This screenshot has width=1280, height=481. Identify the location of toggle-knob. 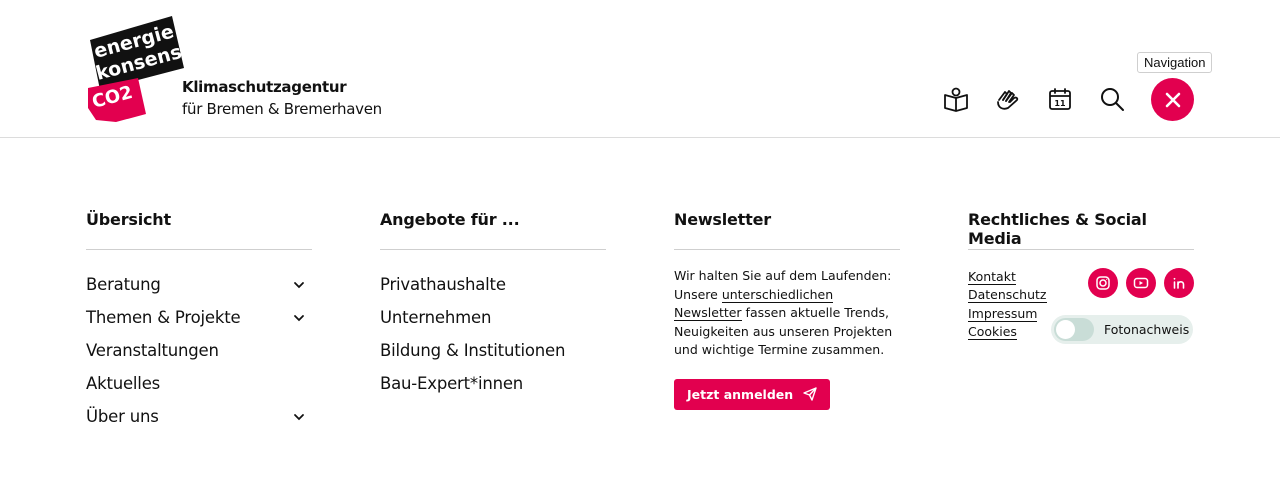
(1065, 329).